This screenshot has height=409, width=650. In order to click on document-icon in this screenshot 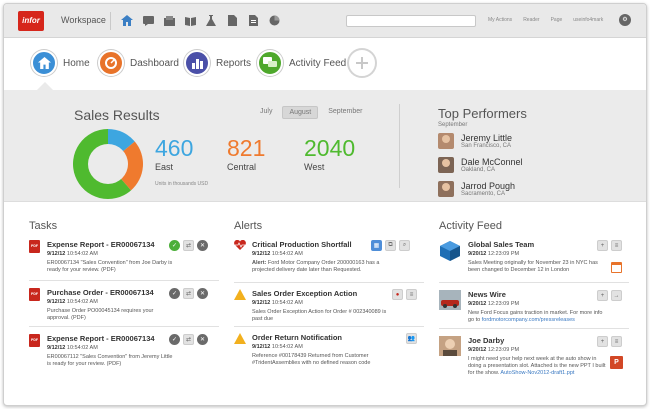, I will do `click(232, 20)`.